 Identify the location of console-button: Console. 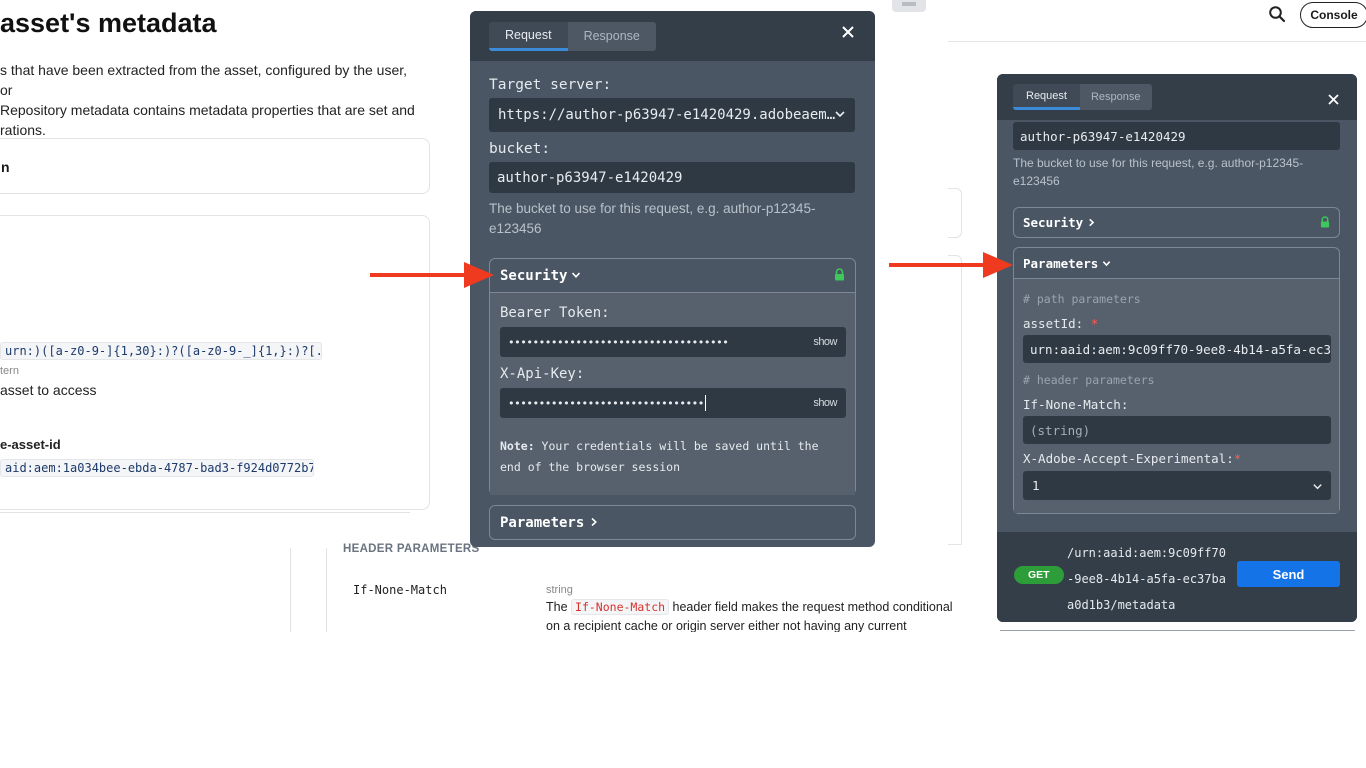
(1333, 15).